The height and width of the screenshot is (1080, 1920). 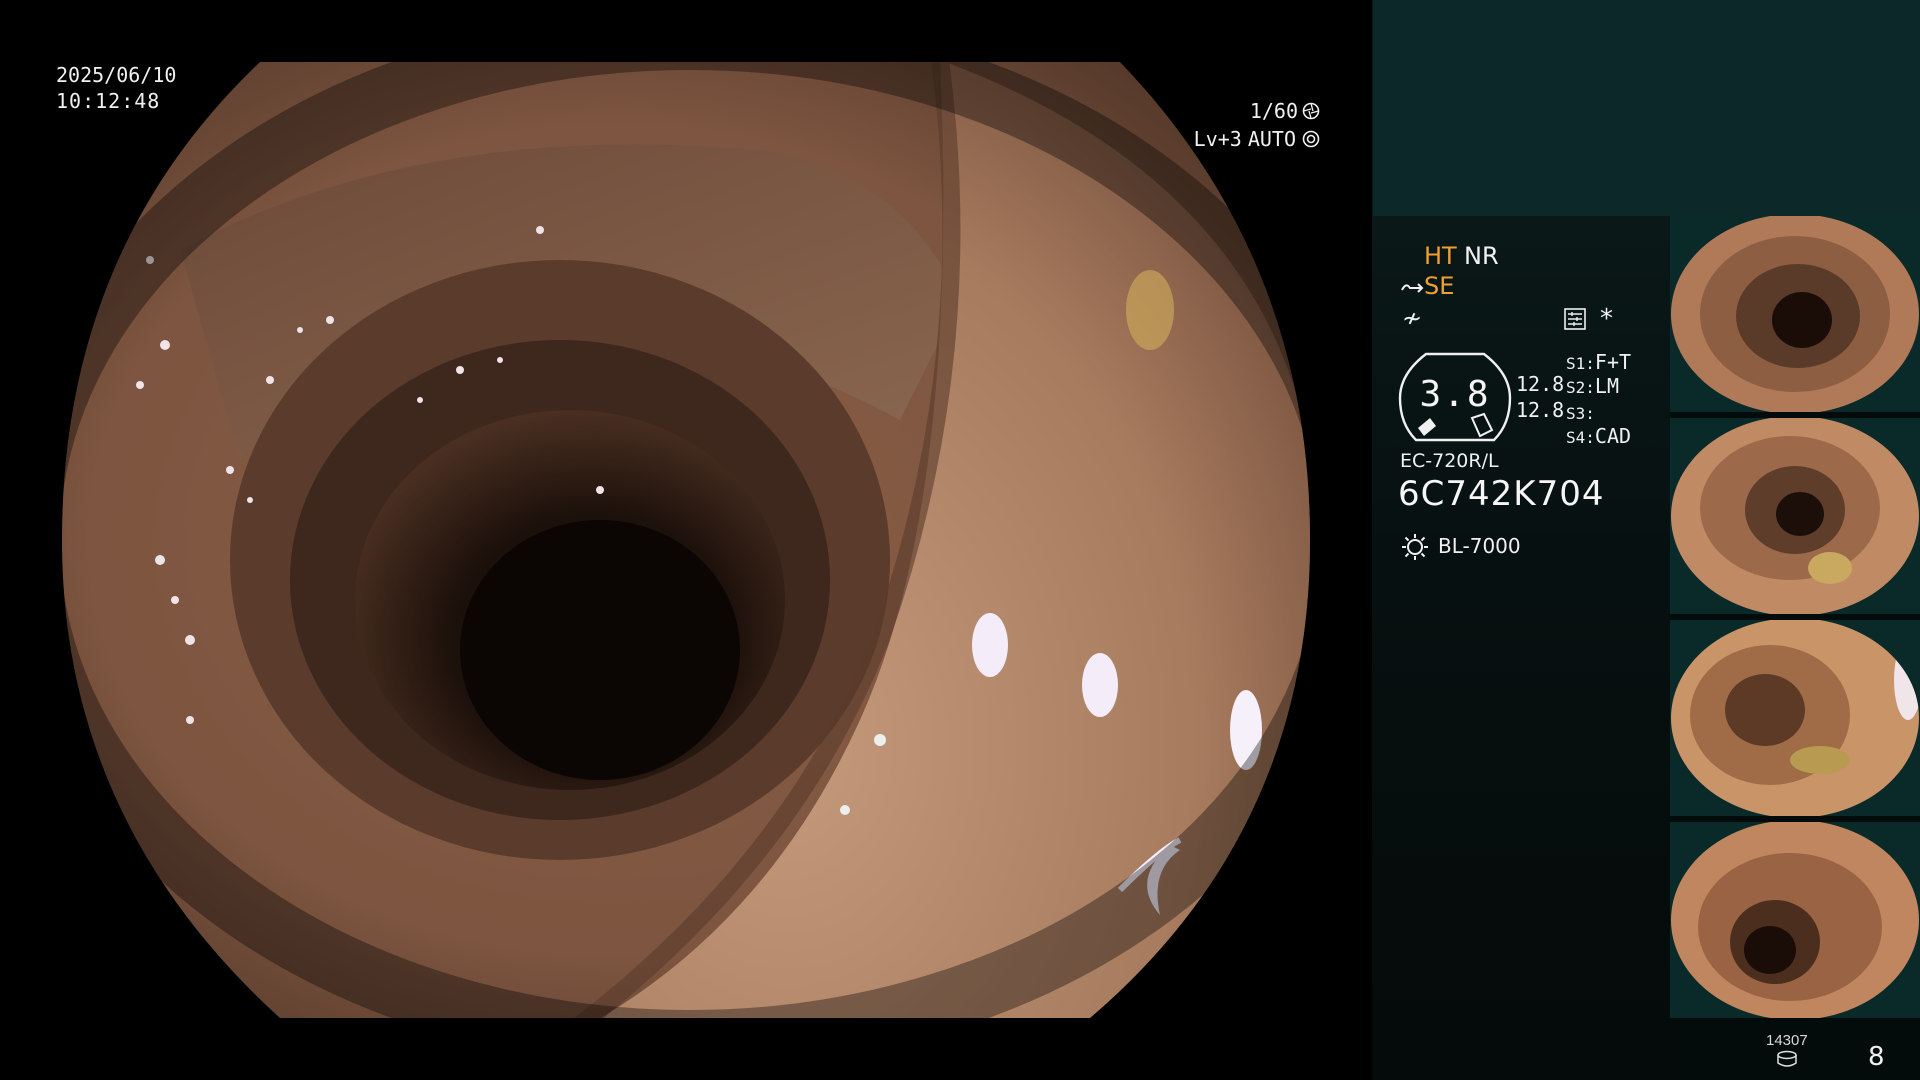 I want to click on switch-s2: S2:LM, so click(x=1592, y=386).